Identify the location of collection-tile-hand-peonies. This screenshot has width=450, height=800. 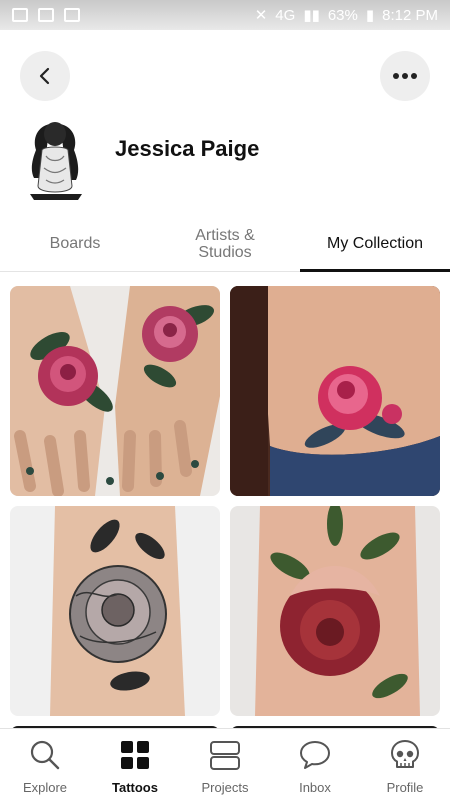
(115, 391).